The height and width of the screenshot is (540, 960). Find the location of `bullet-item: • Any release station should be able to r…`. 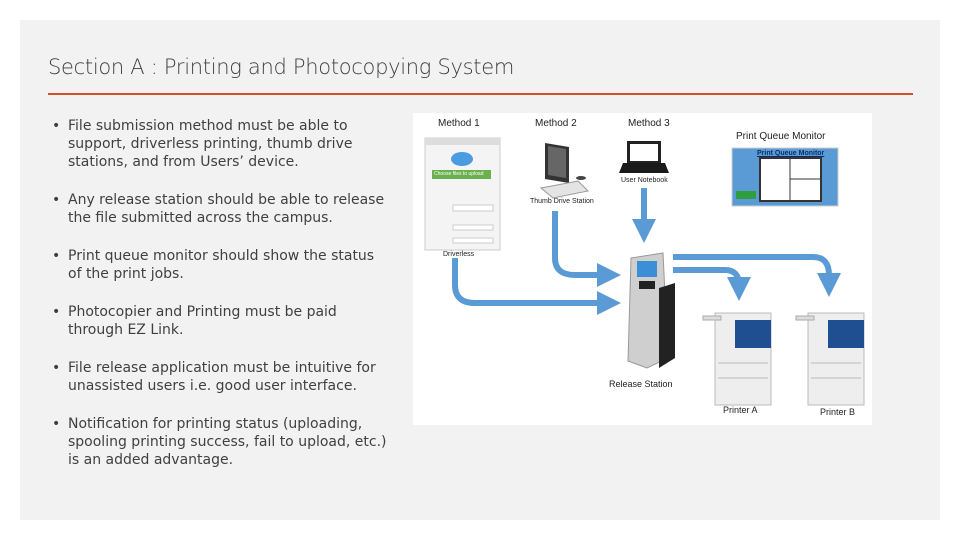

bullet-item: • Any release station should be able to r… is located at coordinates (222, 209).